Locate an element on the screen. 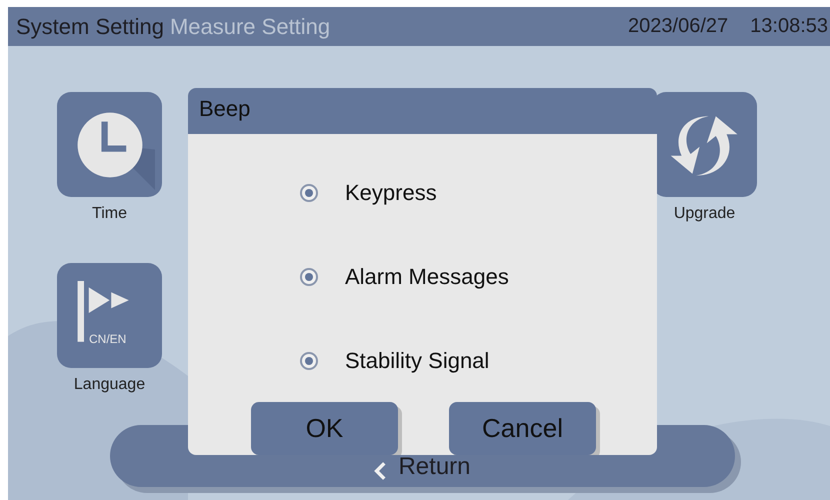  tile-label: Language is located at coordinates (110, 385).